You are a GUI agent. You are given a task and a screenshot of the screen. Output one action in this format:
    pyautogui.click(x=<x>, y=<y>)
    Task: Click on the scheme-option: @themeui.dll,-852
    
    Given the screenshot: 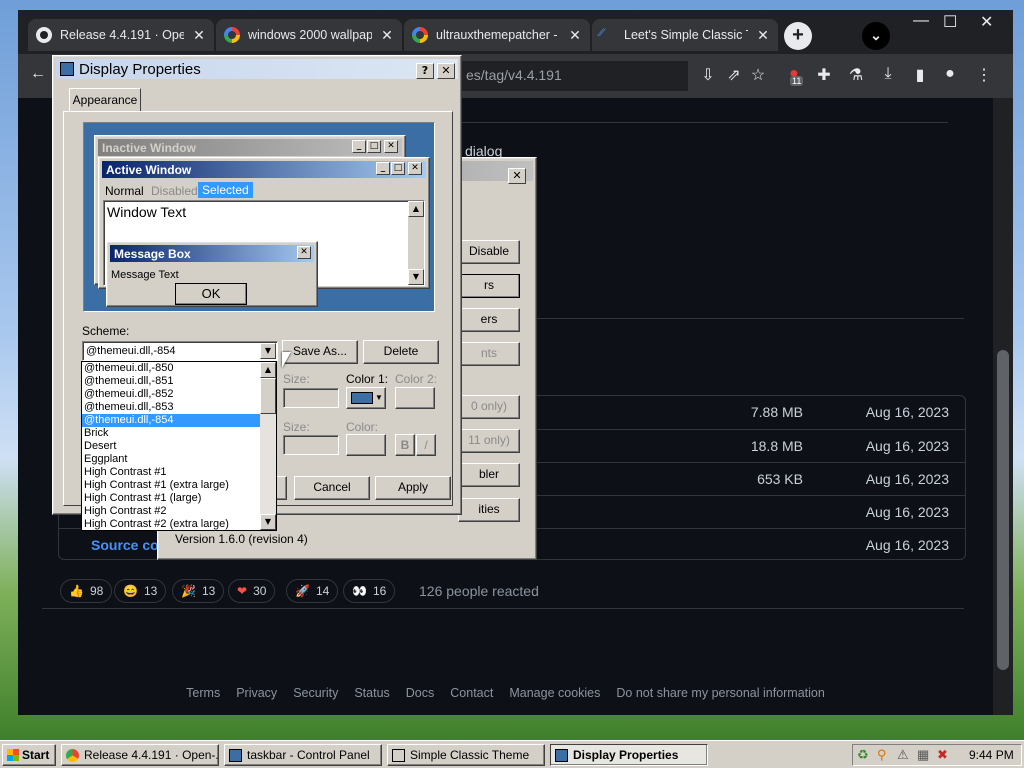 What is the action you would take?
    pyautogui.click(x=171, y=394)
    